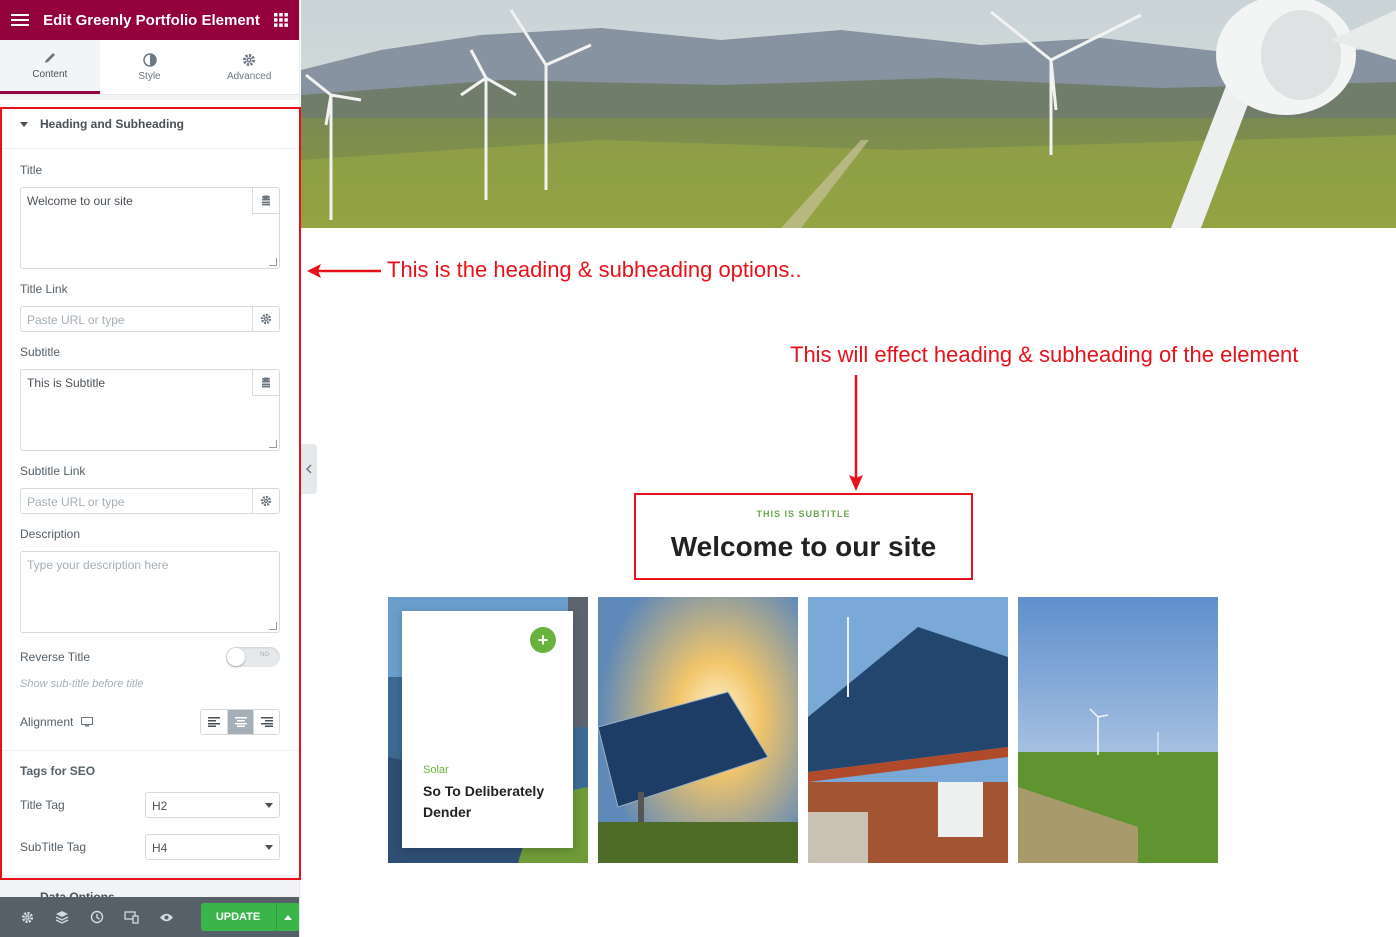  Describe the element at coordinates (436, 770) in the screenshot. I see `card-category: Solar` at that location.